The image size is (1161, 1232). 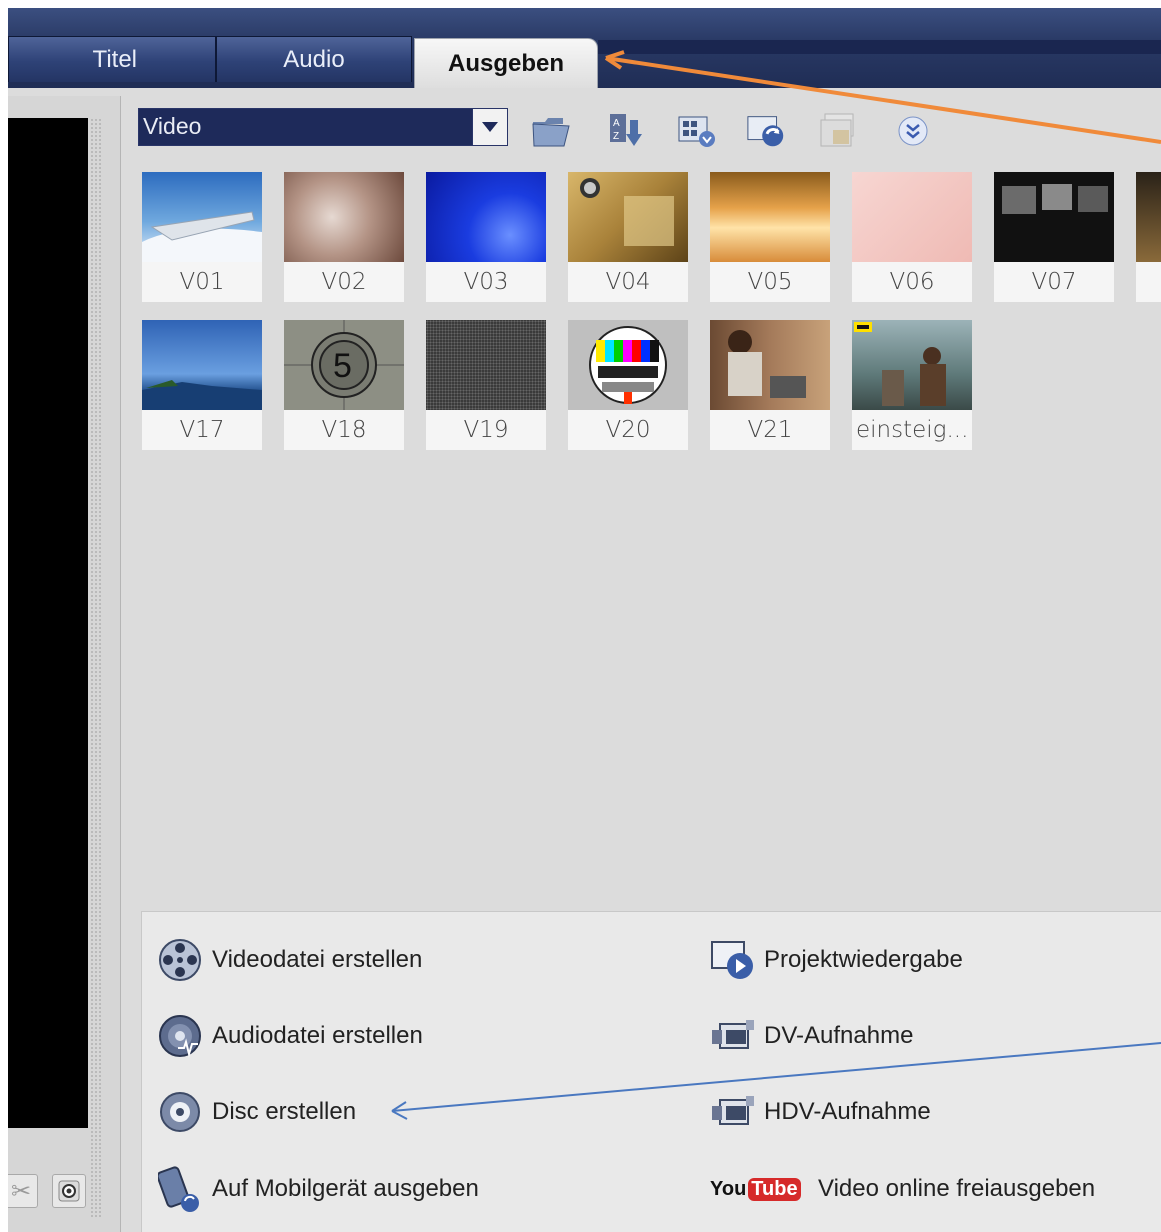 I want to click on thumbnail-label: V03, so click(x=486, y=282).